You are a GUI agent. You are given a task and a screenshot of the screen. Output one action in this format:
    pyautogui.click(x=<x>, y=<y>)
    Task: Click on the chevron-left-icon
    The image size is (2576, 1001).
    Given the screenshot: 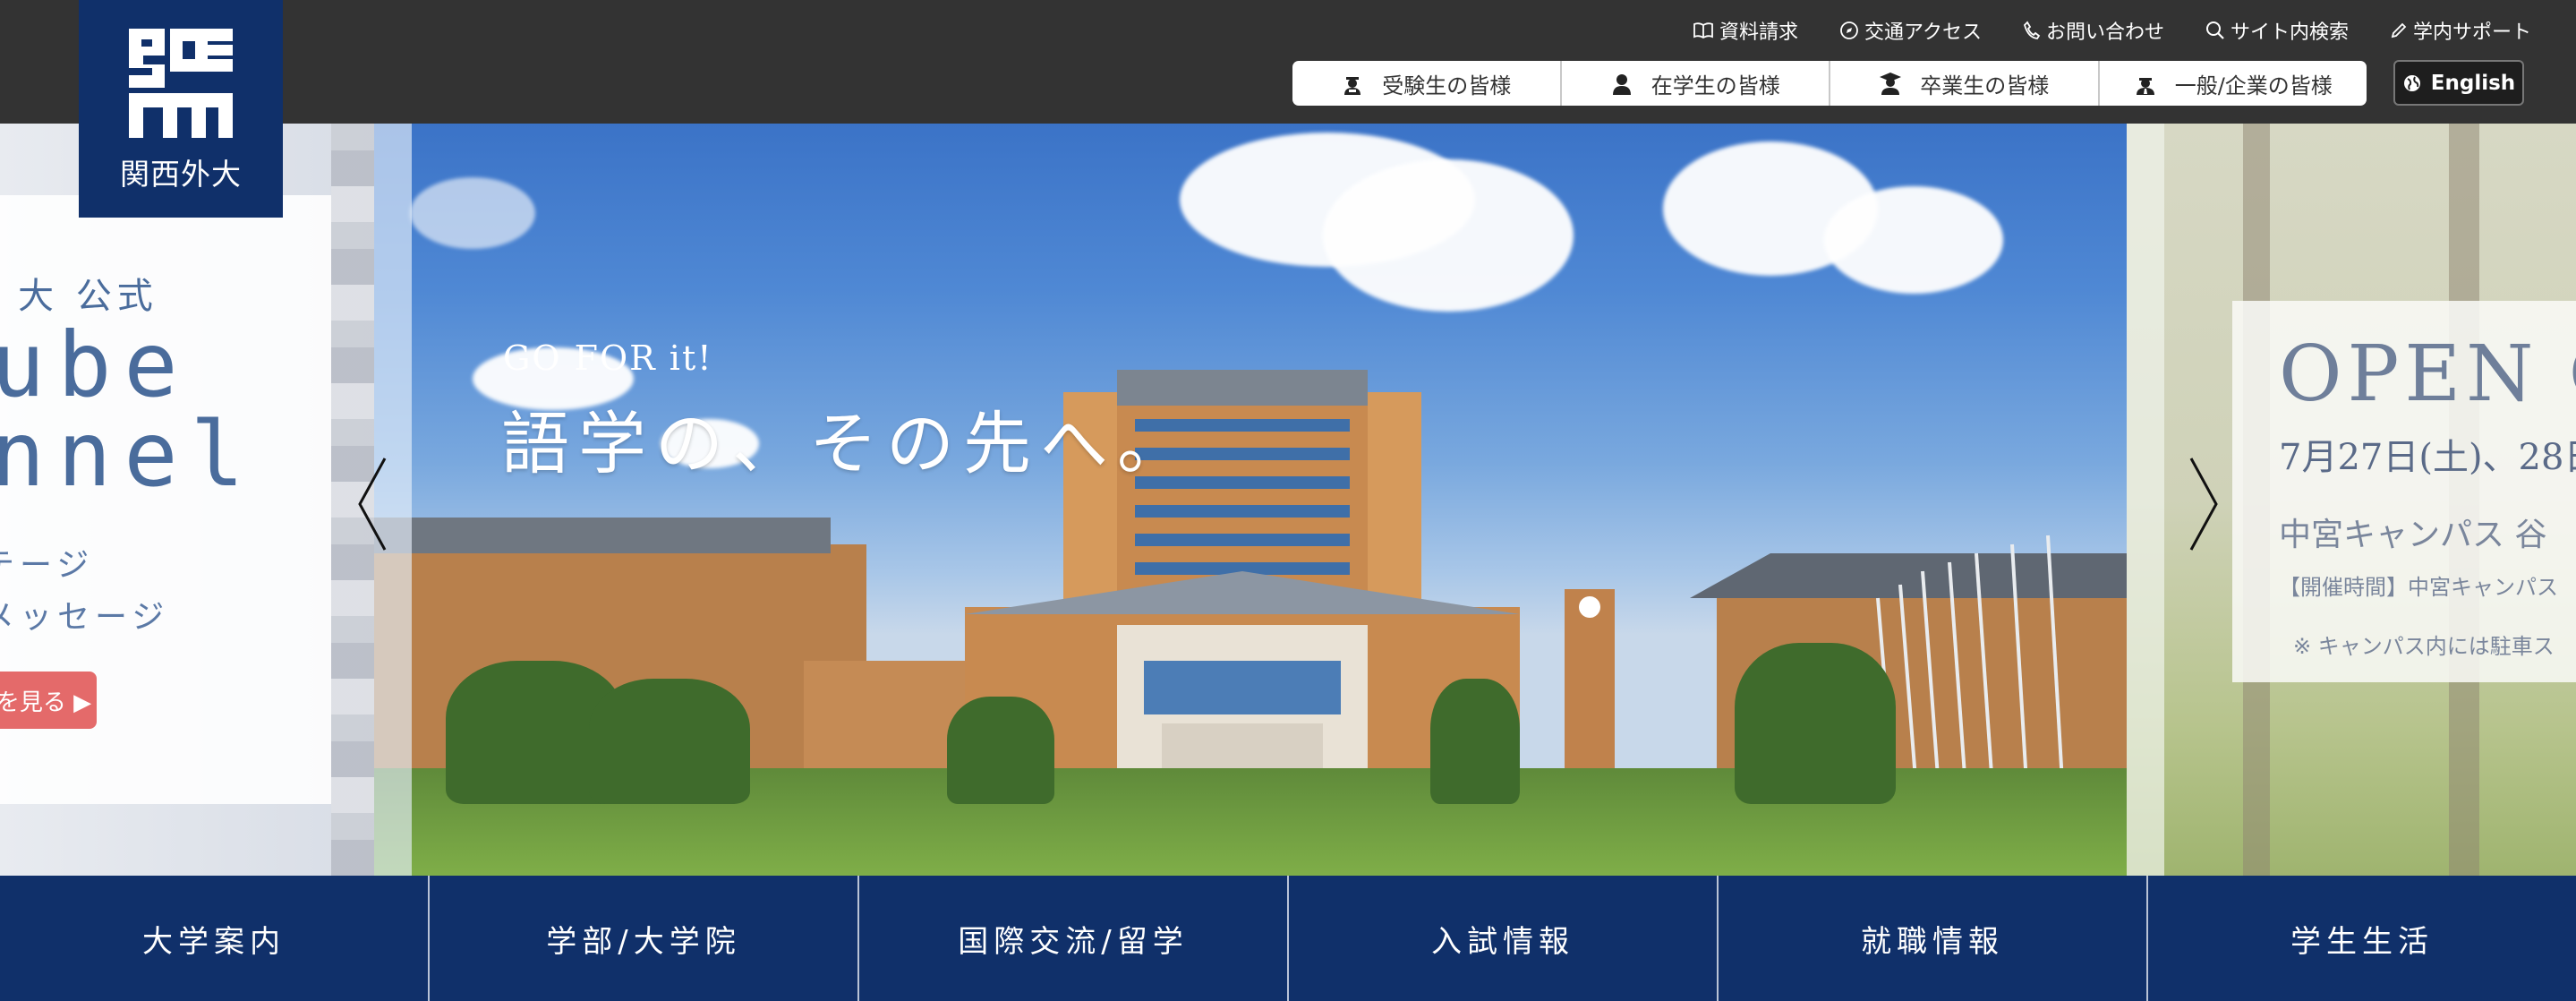 What is the action you would take?
    pyautogui.click(x=372, y=504)
    